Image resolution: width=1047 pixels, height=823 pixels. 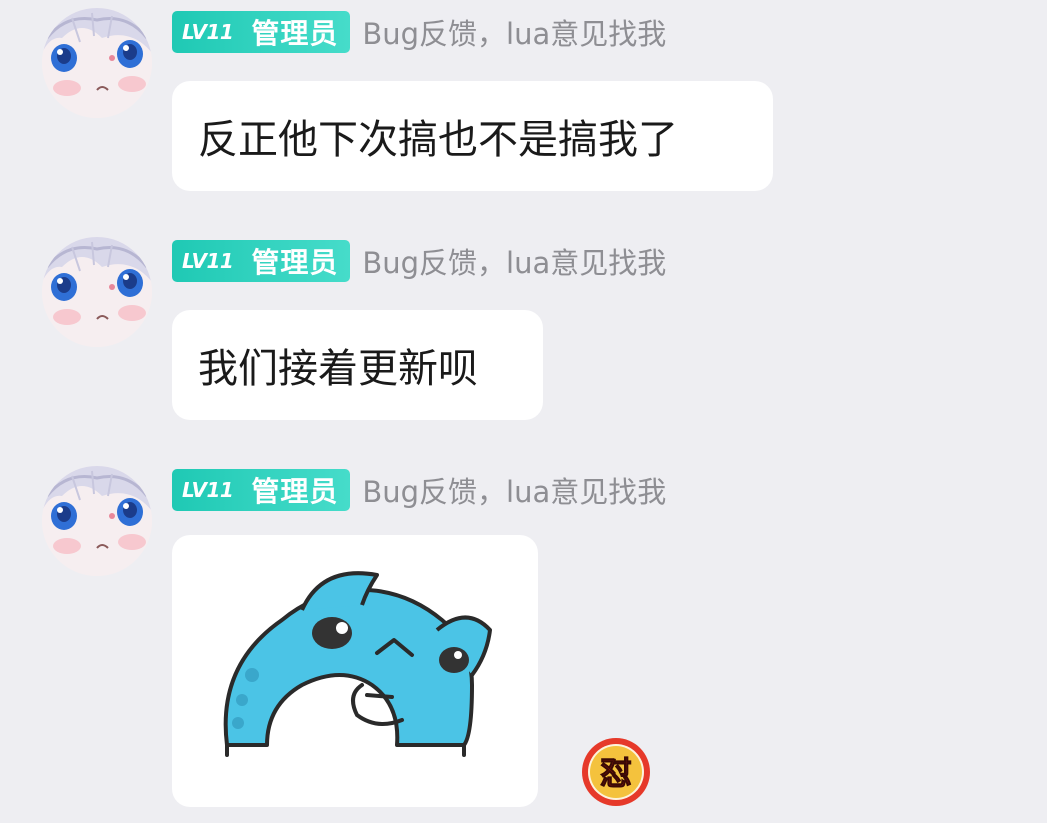 I want to click on dui-reaction-icon: 怼, so click(x=616, y=772).